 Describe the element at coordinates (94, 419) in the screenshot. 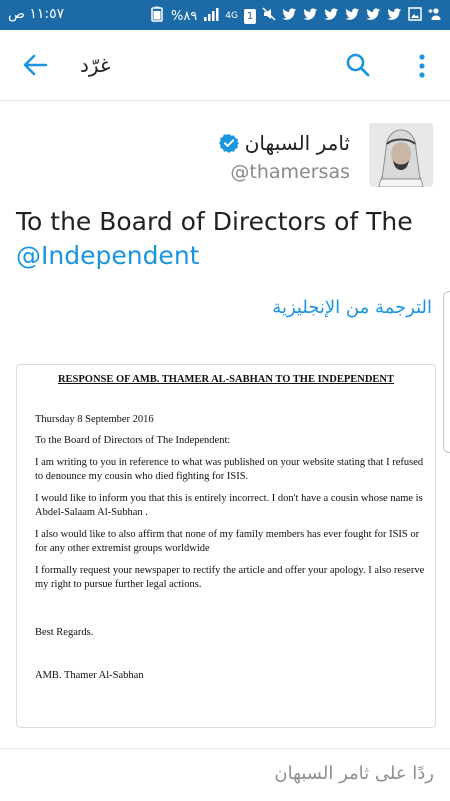

I see `document-date: Thursday 8 September 2016` at that location.